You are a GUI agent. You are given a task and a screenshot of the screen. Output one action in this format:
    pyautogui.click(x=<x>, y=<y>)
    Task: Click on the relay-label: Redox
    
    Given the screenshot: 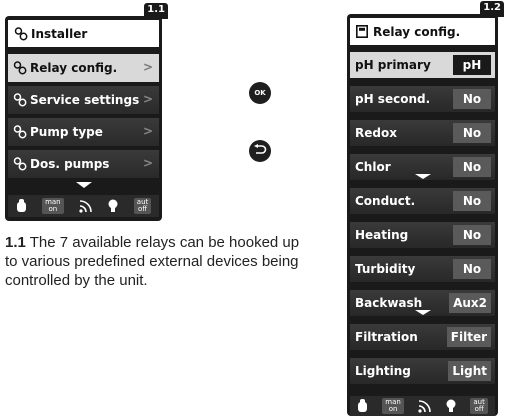 What is the action you would take?
    pyautogui.click(x=376, y=133)
    